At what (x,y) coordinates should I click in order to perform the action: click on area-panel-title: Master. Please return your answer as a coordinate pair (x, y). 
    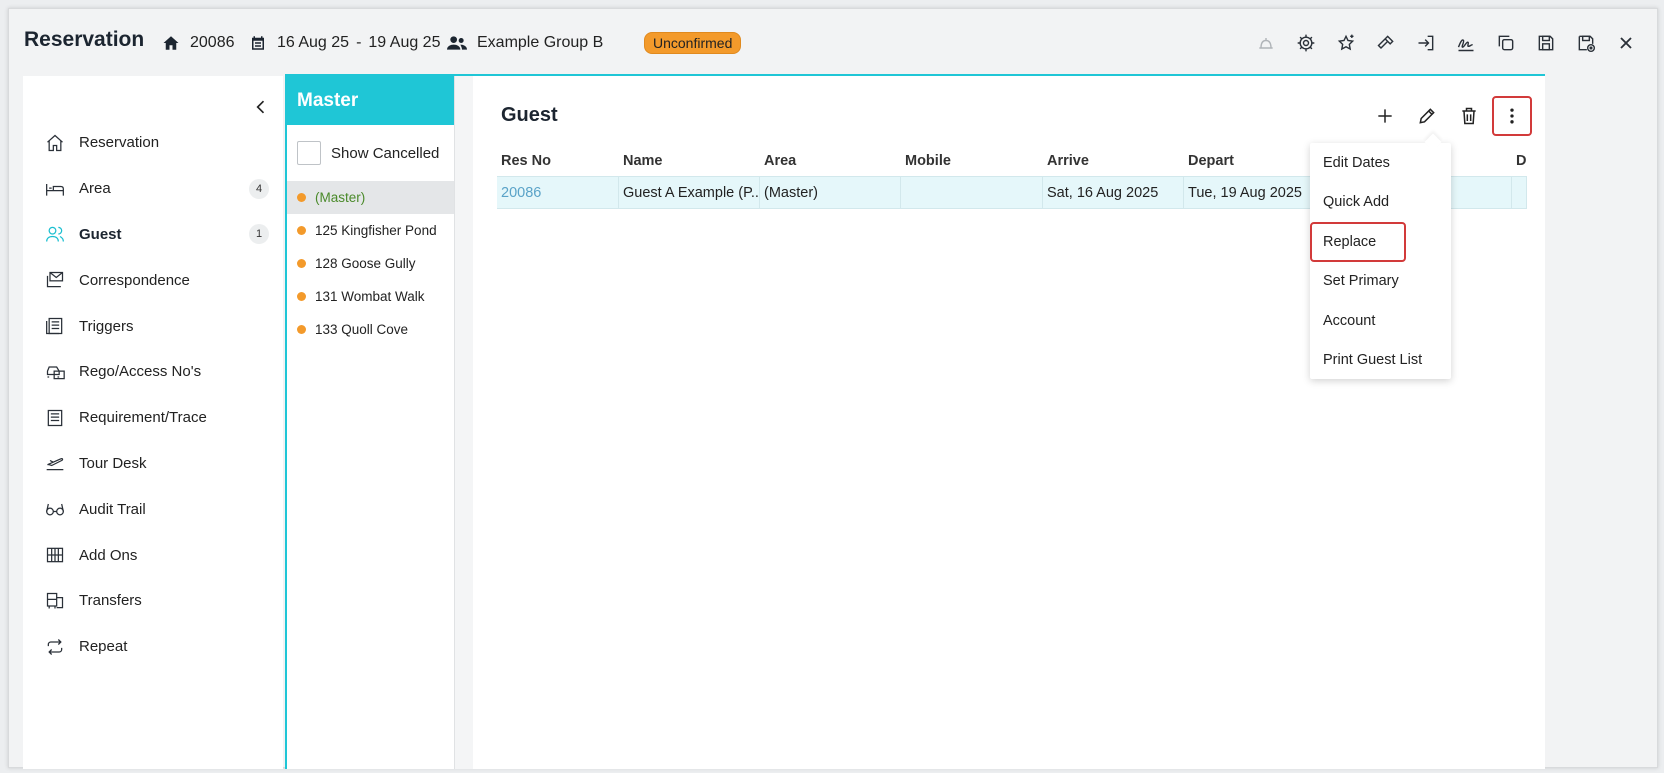
    Looking at the image, I should click on (370, 100).